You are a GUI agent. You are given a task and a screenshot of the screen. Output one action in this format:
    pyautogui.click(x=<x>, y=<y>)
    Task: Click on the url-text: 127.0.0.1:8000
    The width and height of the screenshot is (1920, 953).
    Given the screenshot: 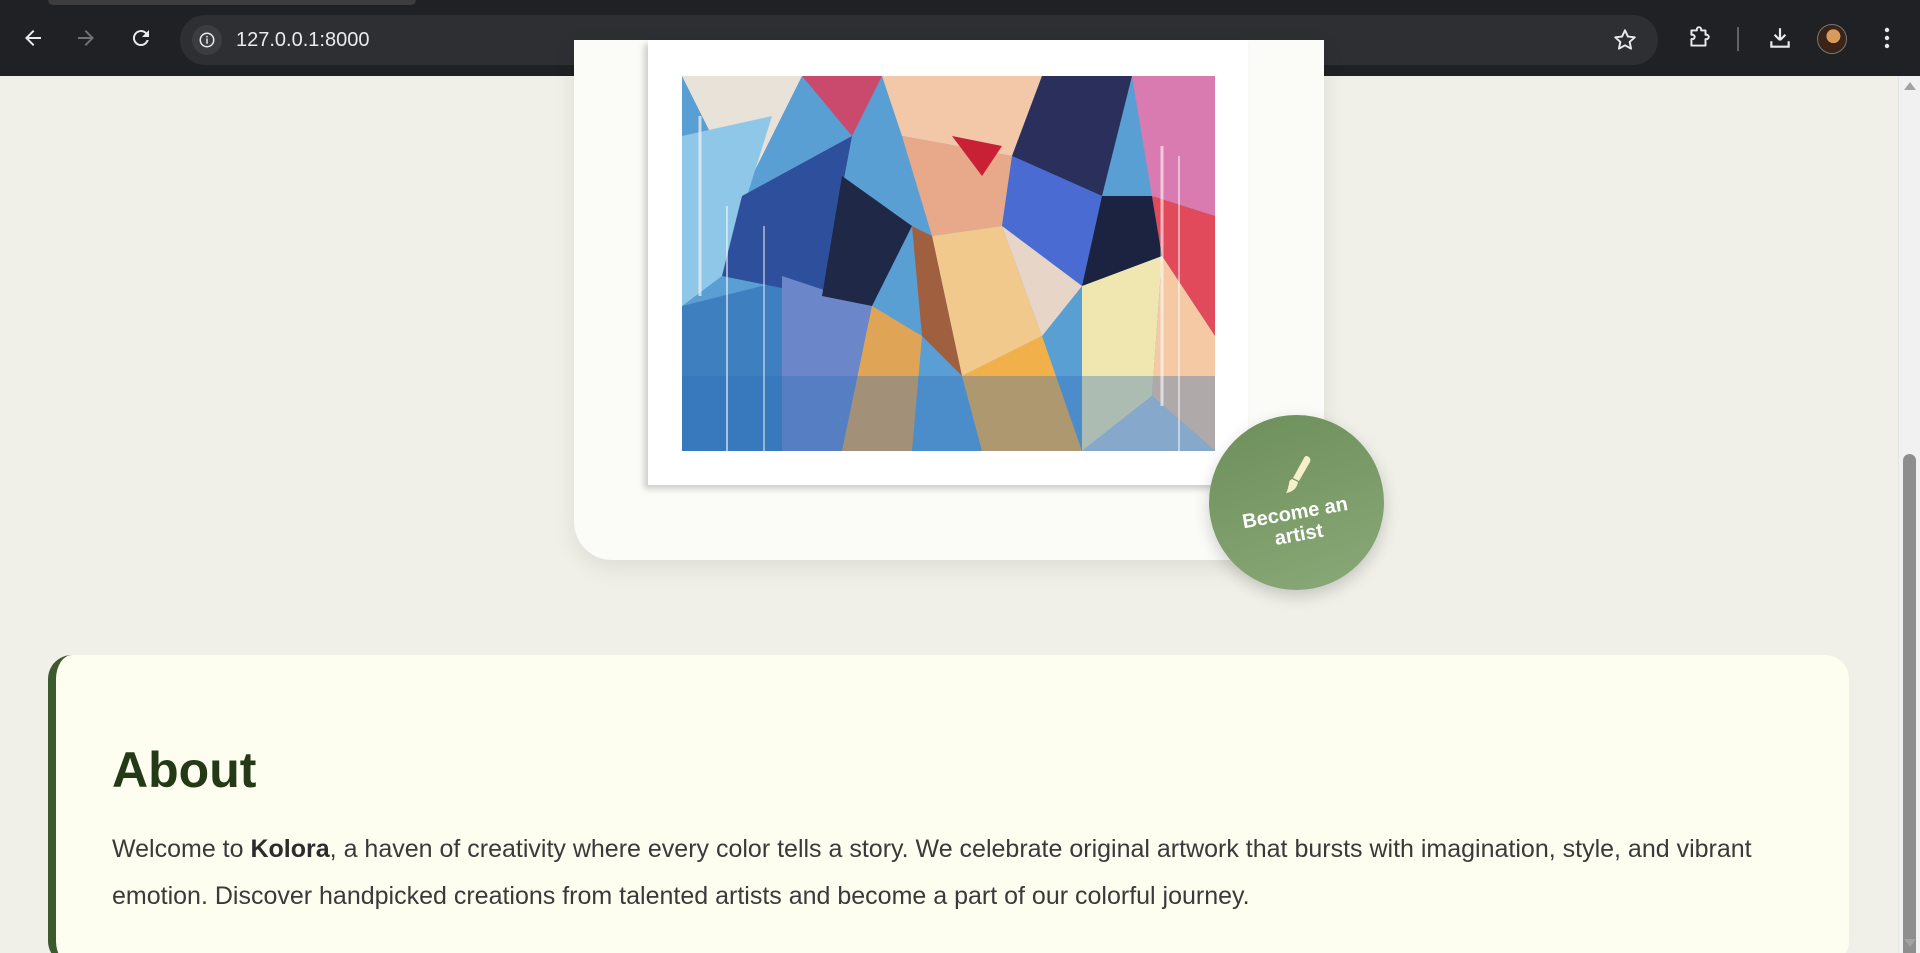 What is the action you would take?
    pyautogui.click(x=302, y=40)
    